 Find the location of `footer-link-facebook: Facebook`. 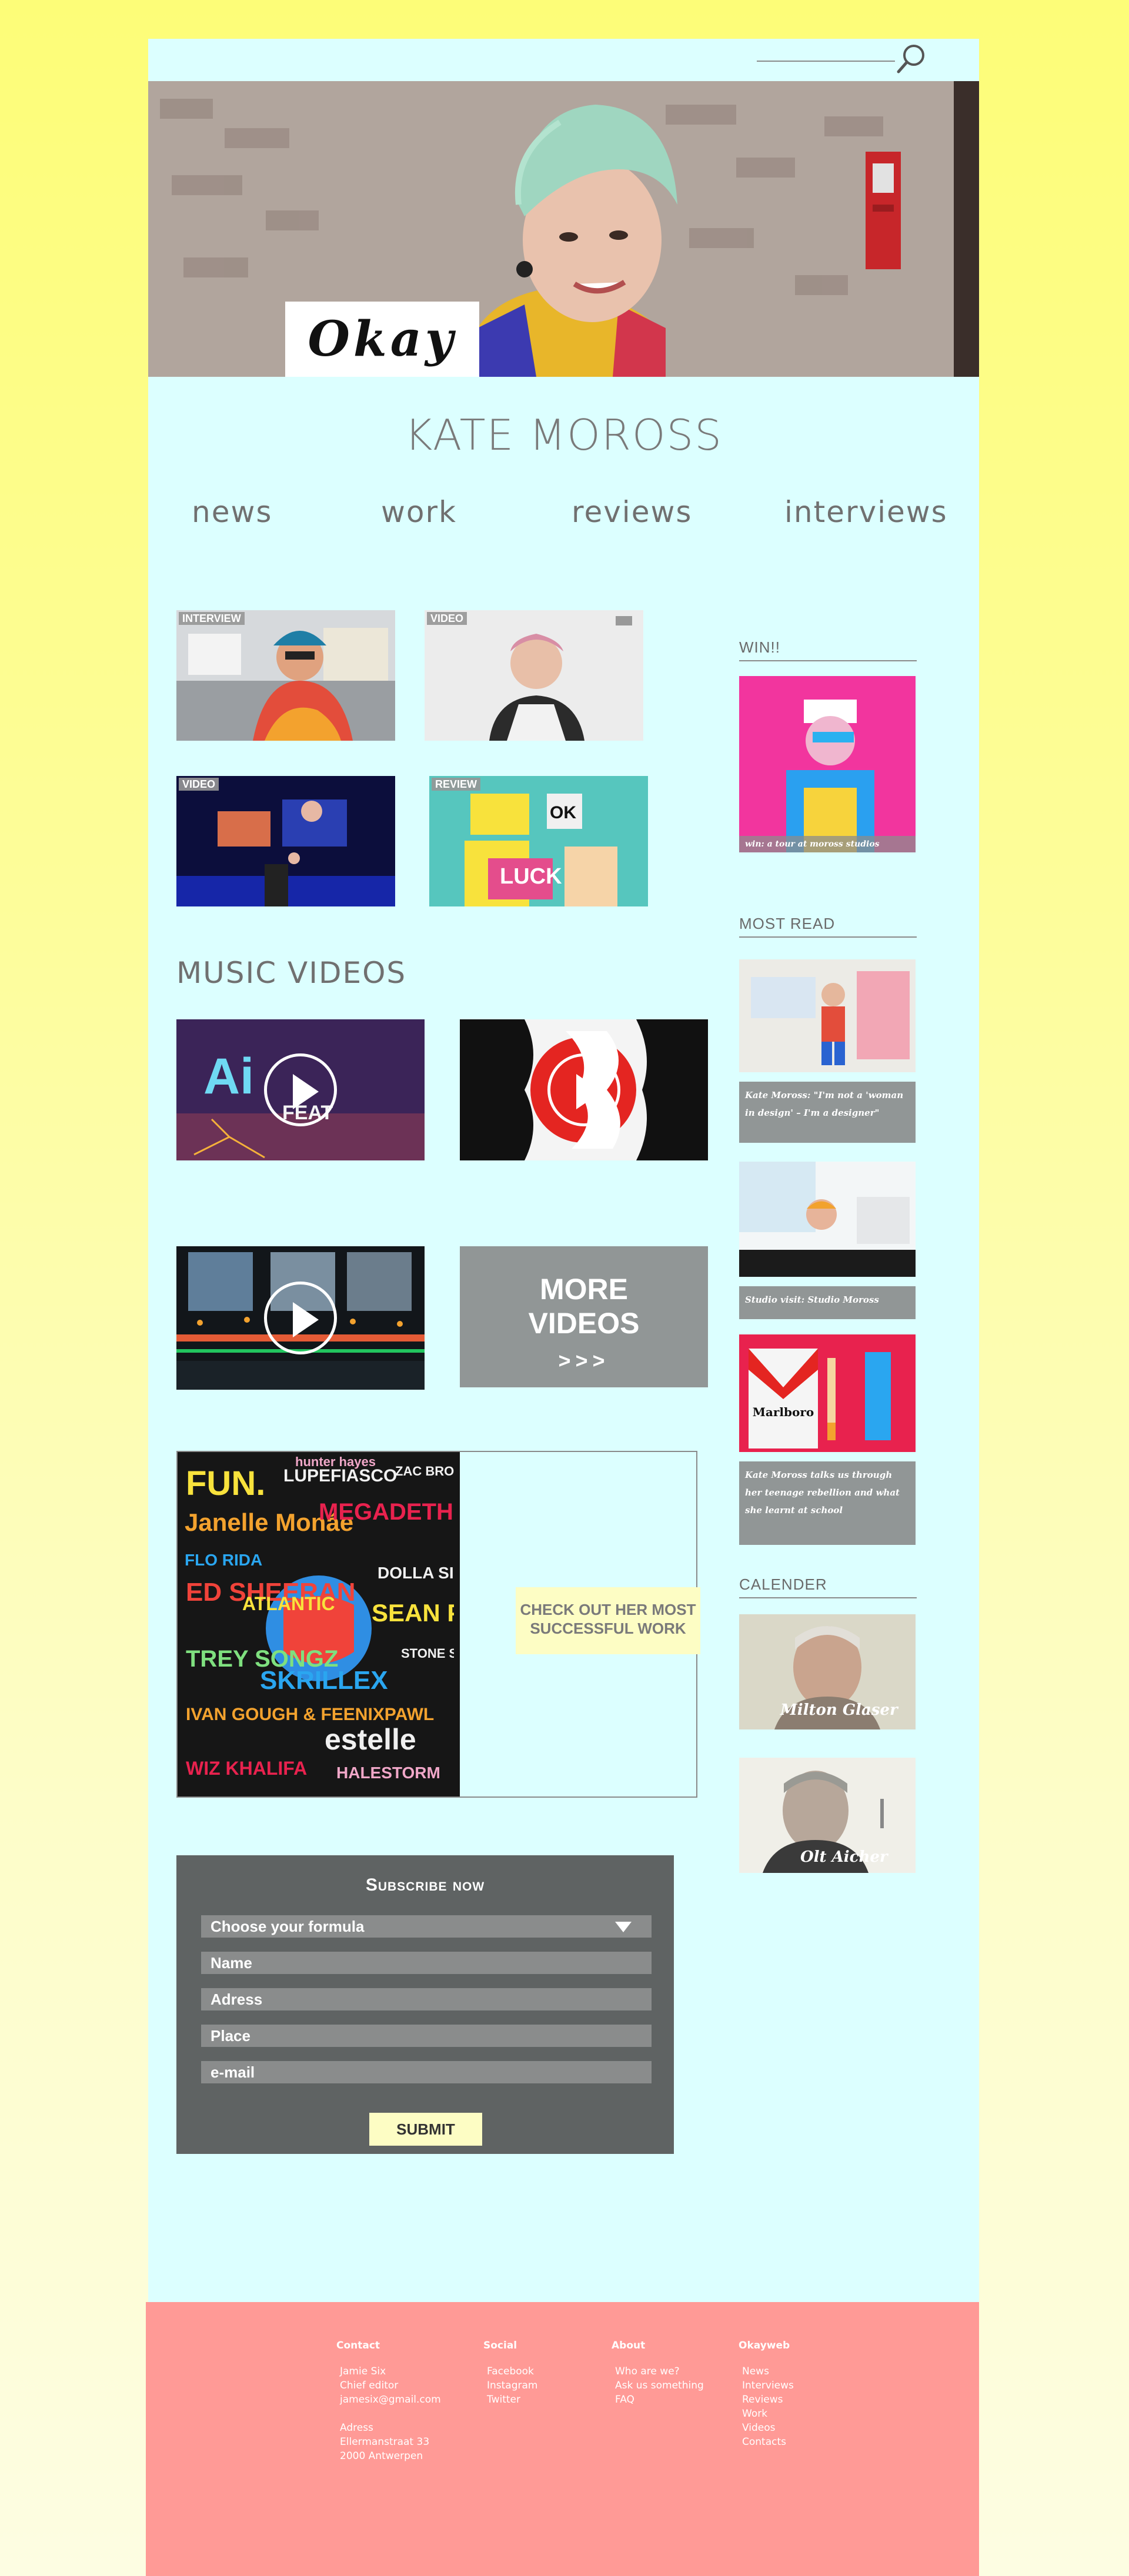

footer-link-facebook: Facebook is located at coordinates (512, 2371).